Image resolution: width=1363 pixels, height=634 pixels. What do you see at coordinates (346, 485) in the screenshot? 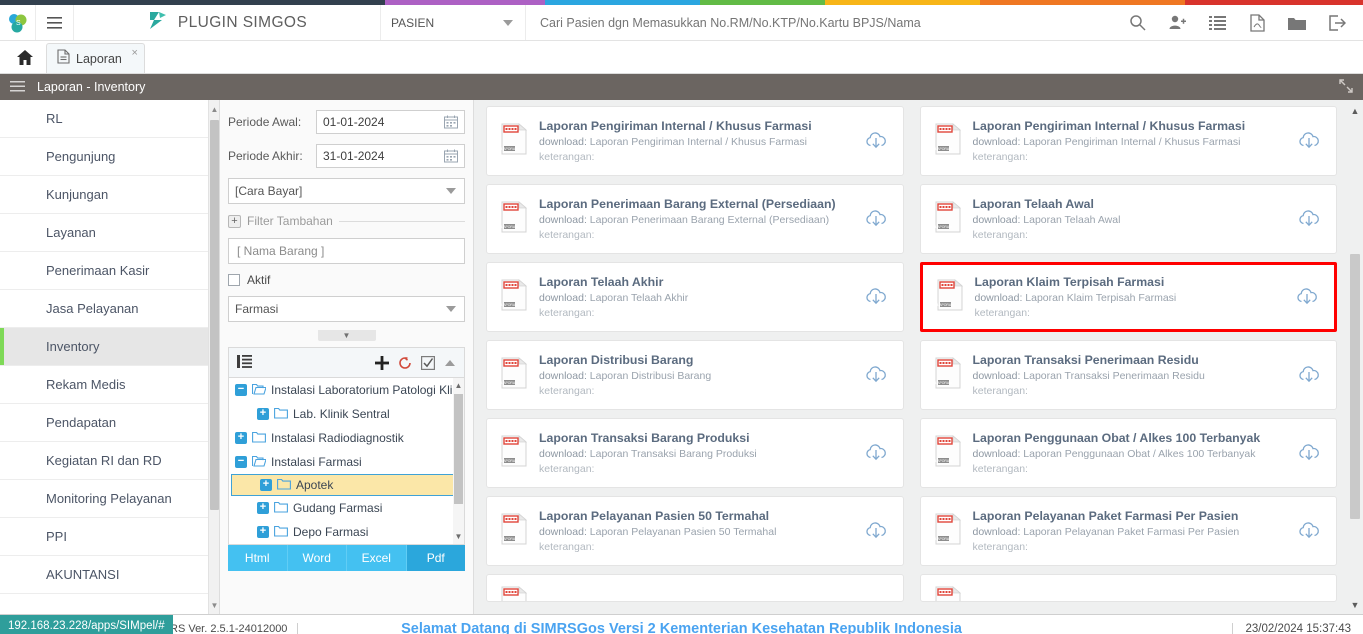
I see `tree-node: + Apotek` at bounding box center [346, 485].